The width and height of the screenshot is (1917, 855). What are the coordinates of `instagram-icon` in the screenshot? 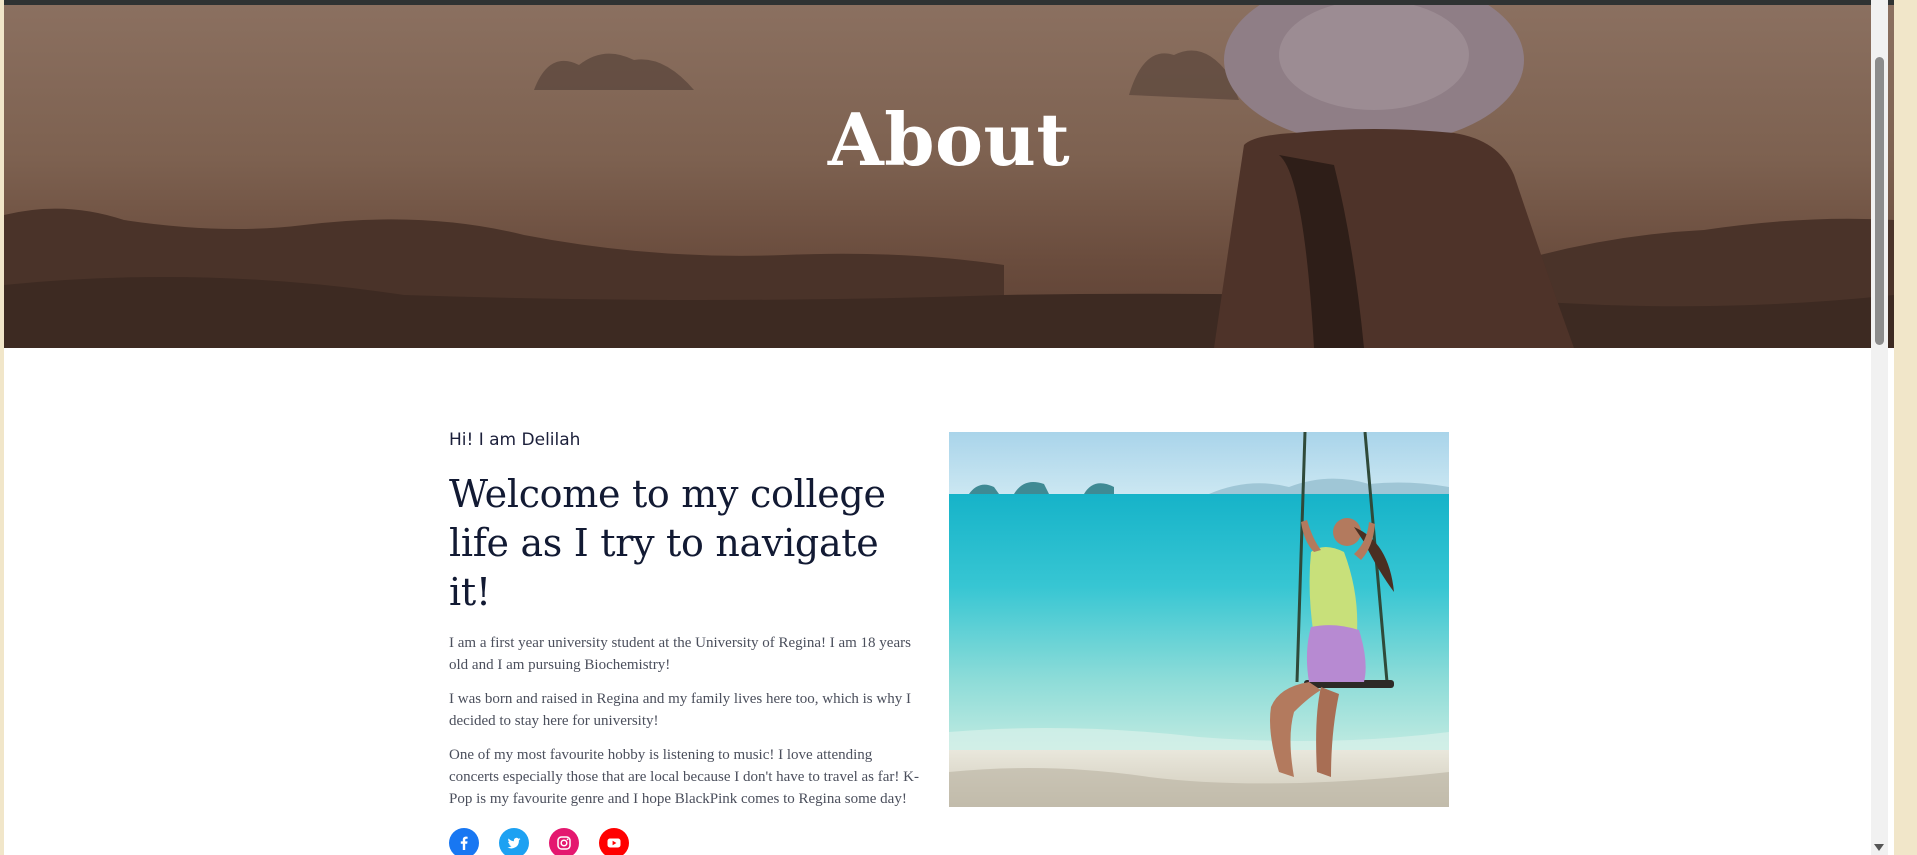 It's located at (564, 843).